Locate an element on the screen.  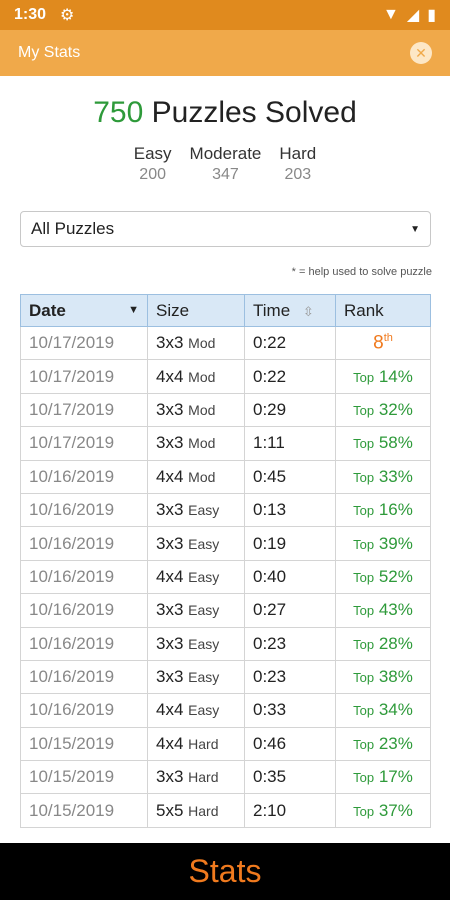
rank-value: 34% is located at coordinates (395, 710).